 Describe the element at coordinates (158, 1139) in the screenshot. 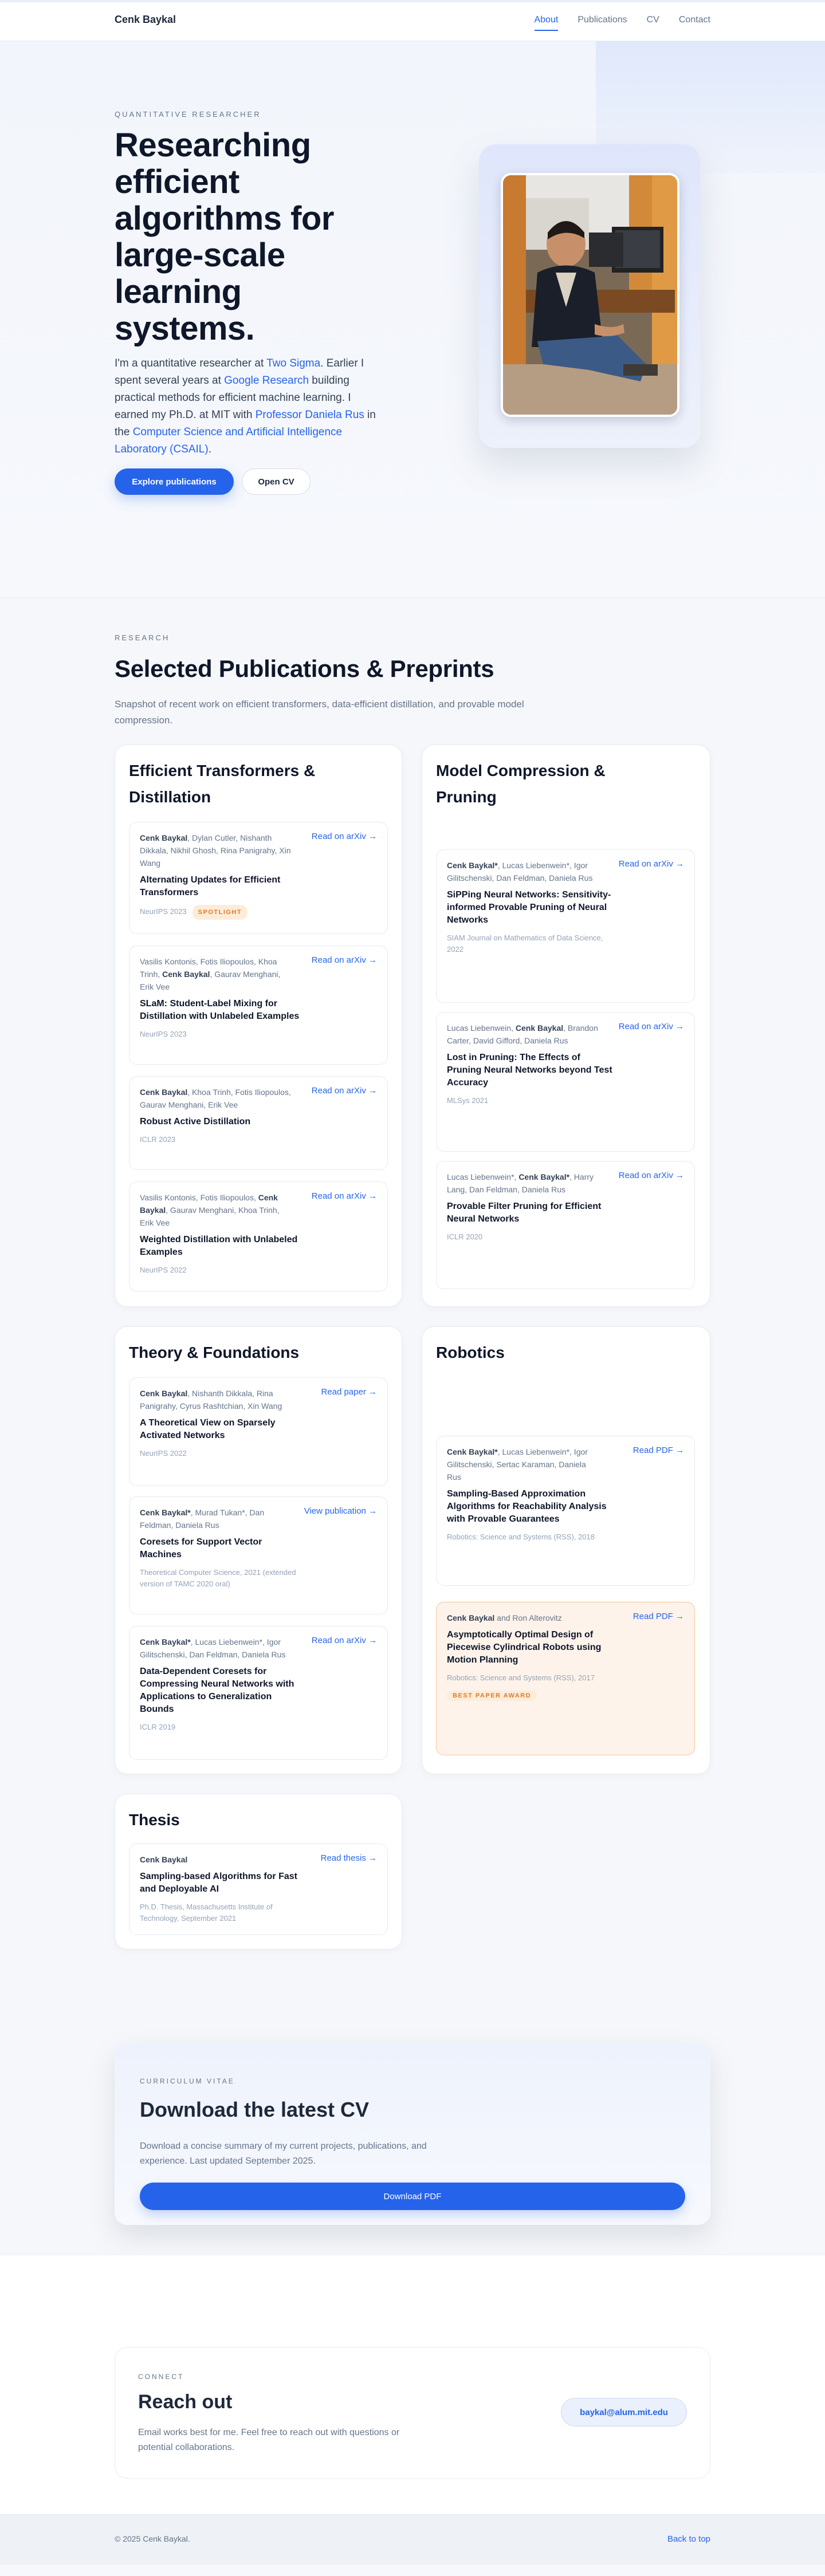

I see `pub-venue: ICLR 2023` at that location.